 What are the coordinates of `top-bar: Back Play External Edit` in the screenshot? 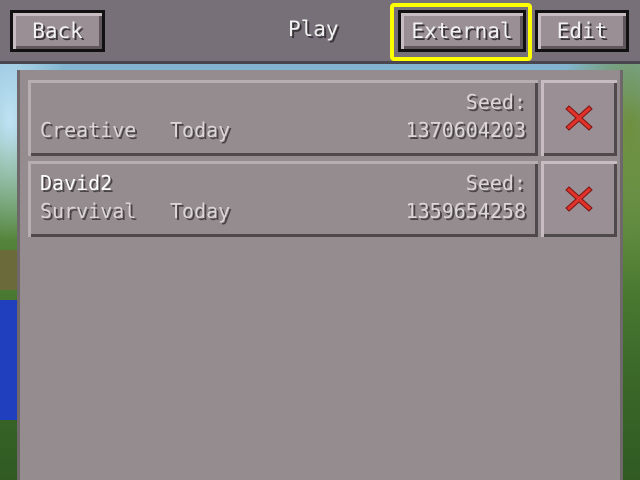 It's located at (320, 32).